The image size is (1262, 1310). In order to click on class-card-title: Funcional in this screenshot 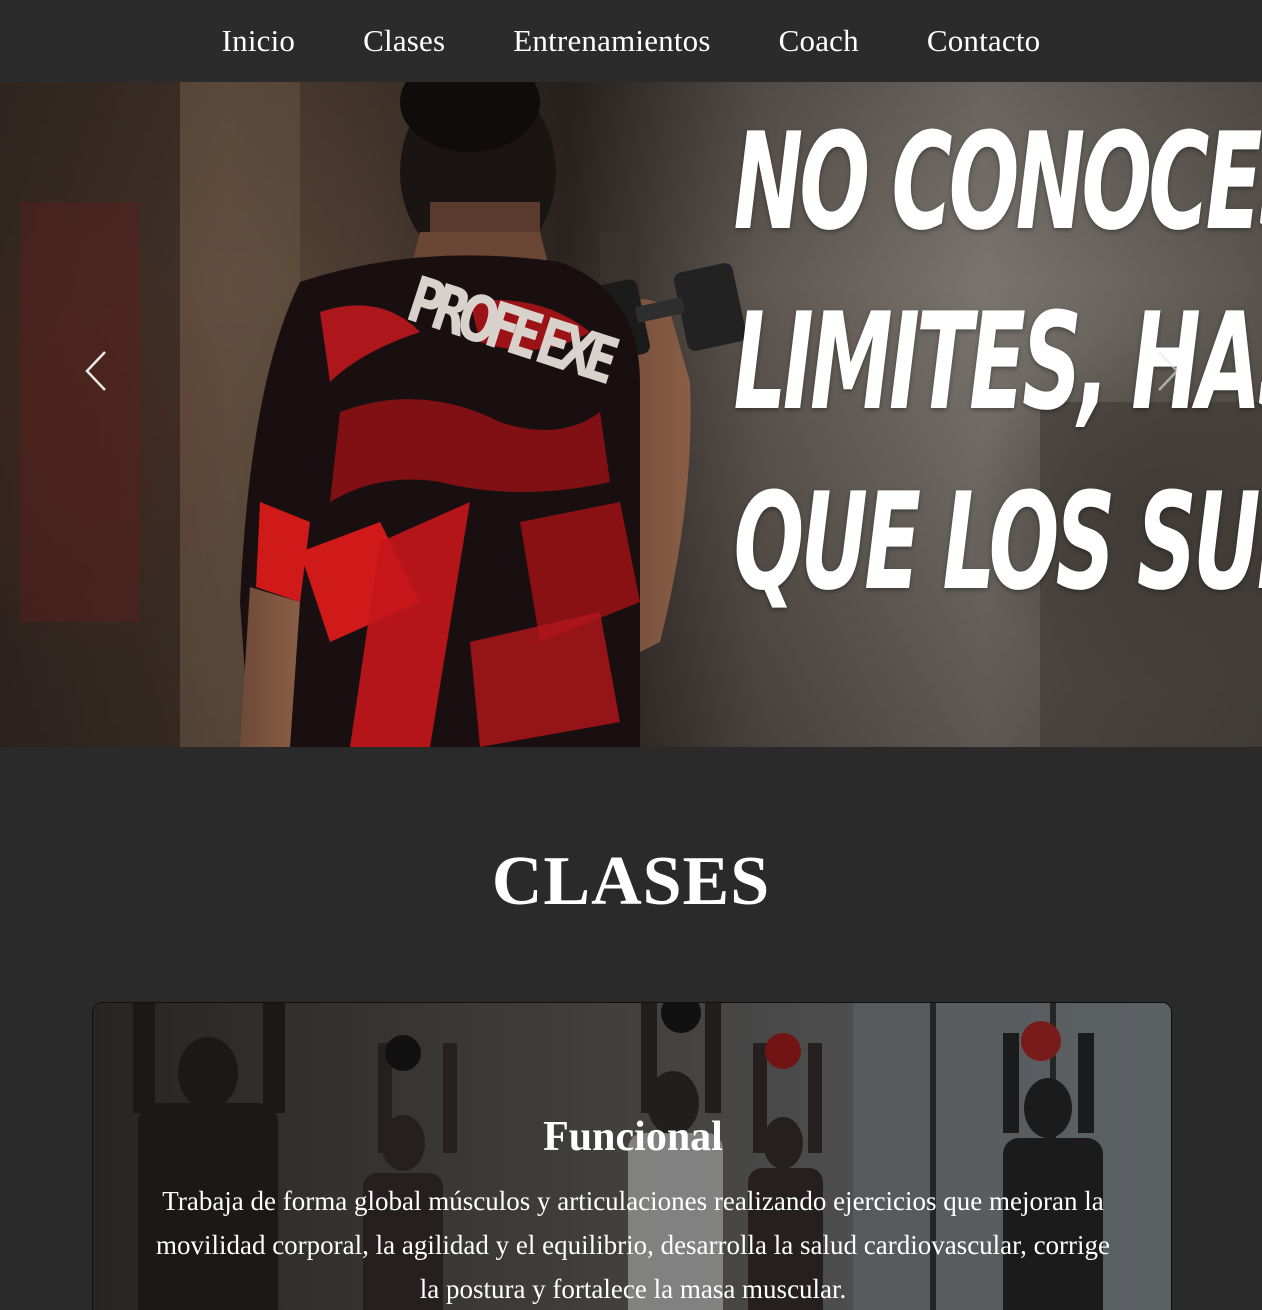, I will do `click(633, 1137)`.